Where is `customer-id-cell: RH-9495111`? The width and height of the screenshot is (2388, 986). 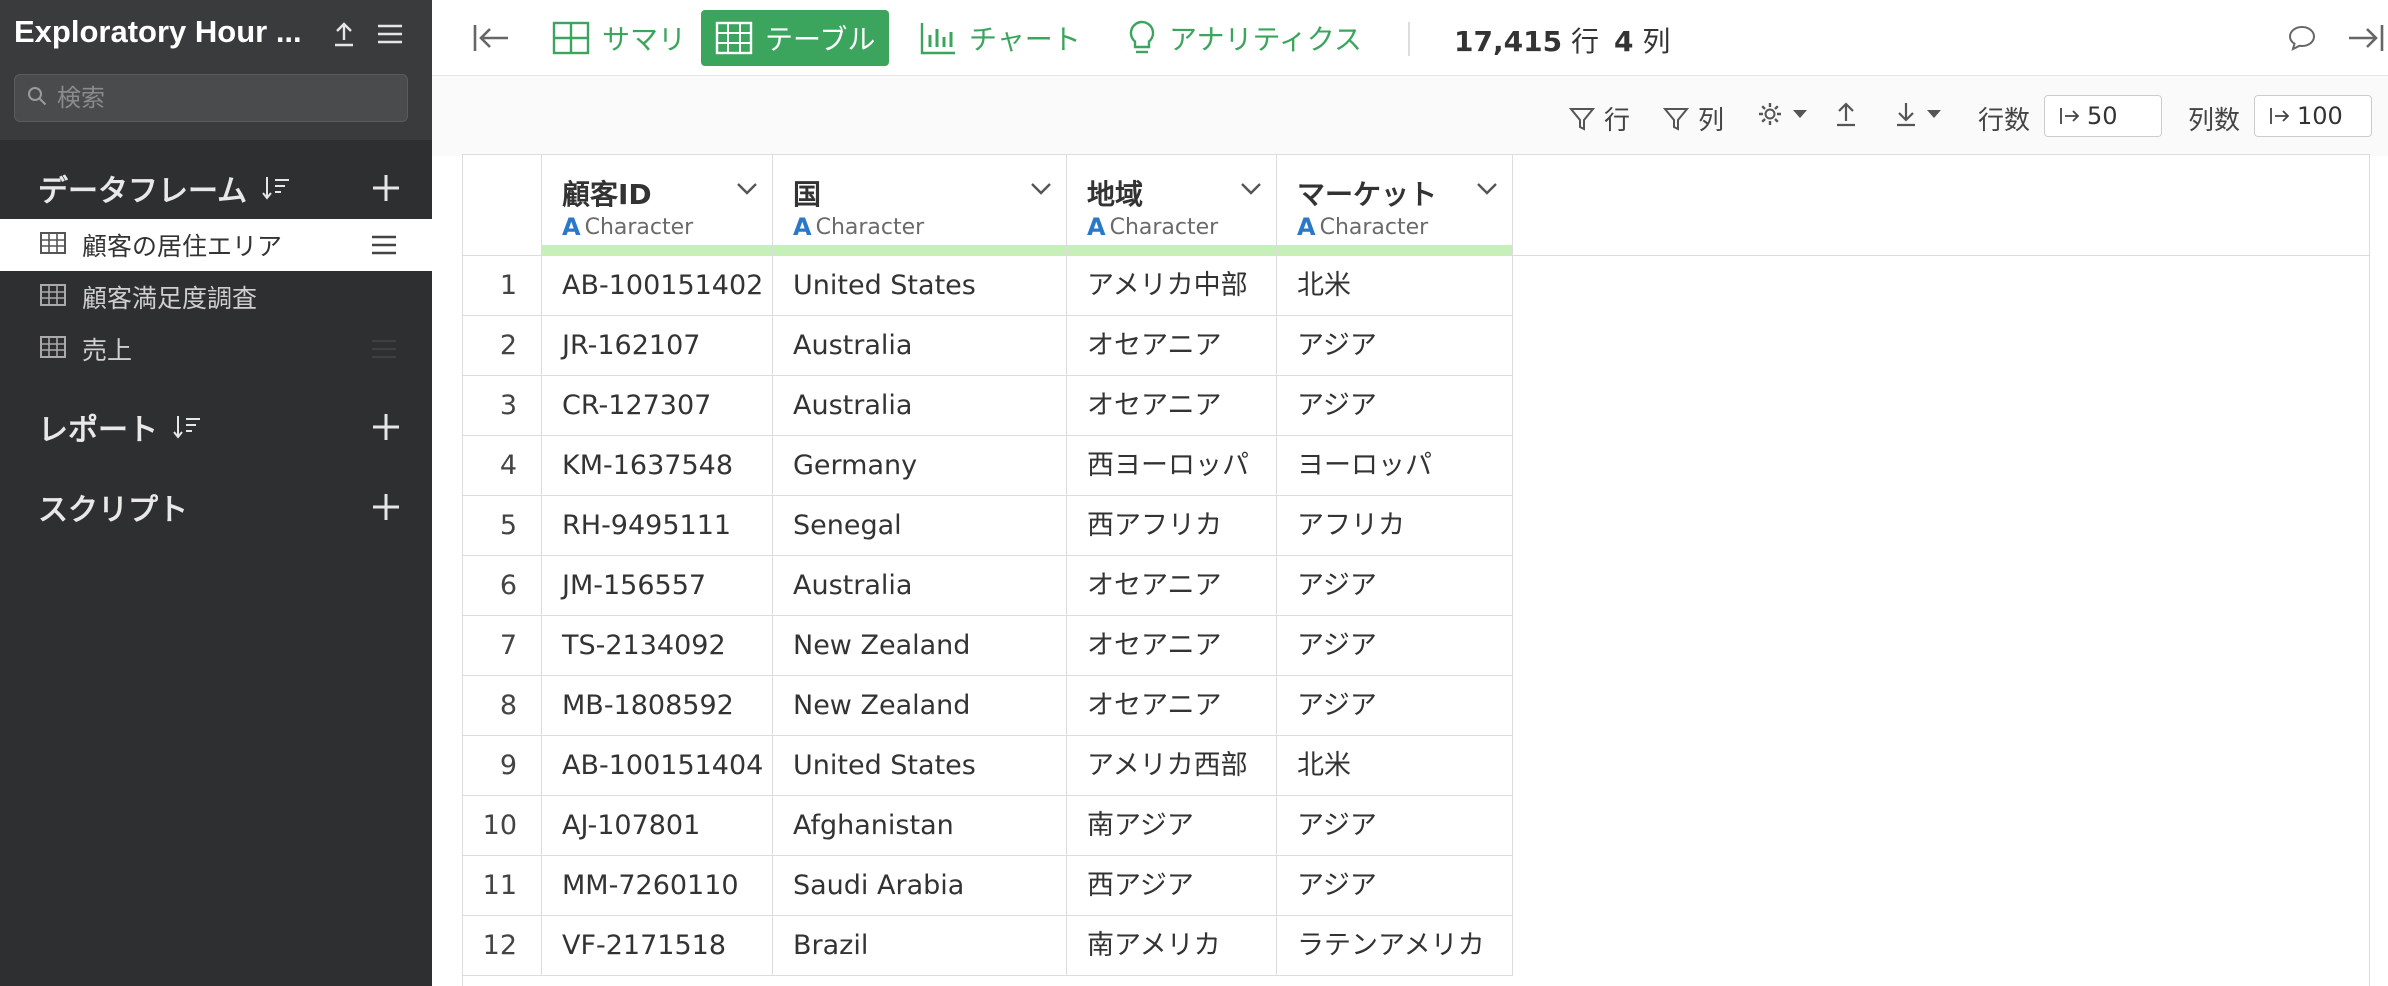 customer-id-cell: RH-9495111 is located at coordinates (657, 526).